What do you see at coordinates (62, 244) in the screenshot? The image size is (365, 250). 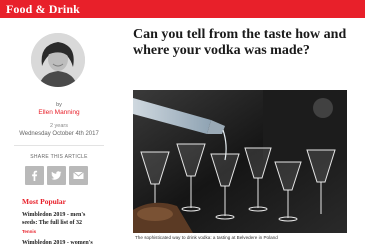 I see `popular-item-2: Wimbledon 2019 - women's` at bounding box center [62, 244].